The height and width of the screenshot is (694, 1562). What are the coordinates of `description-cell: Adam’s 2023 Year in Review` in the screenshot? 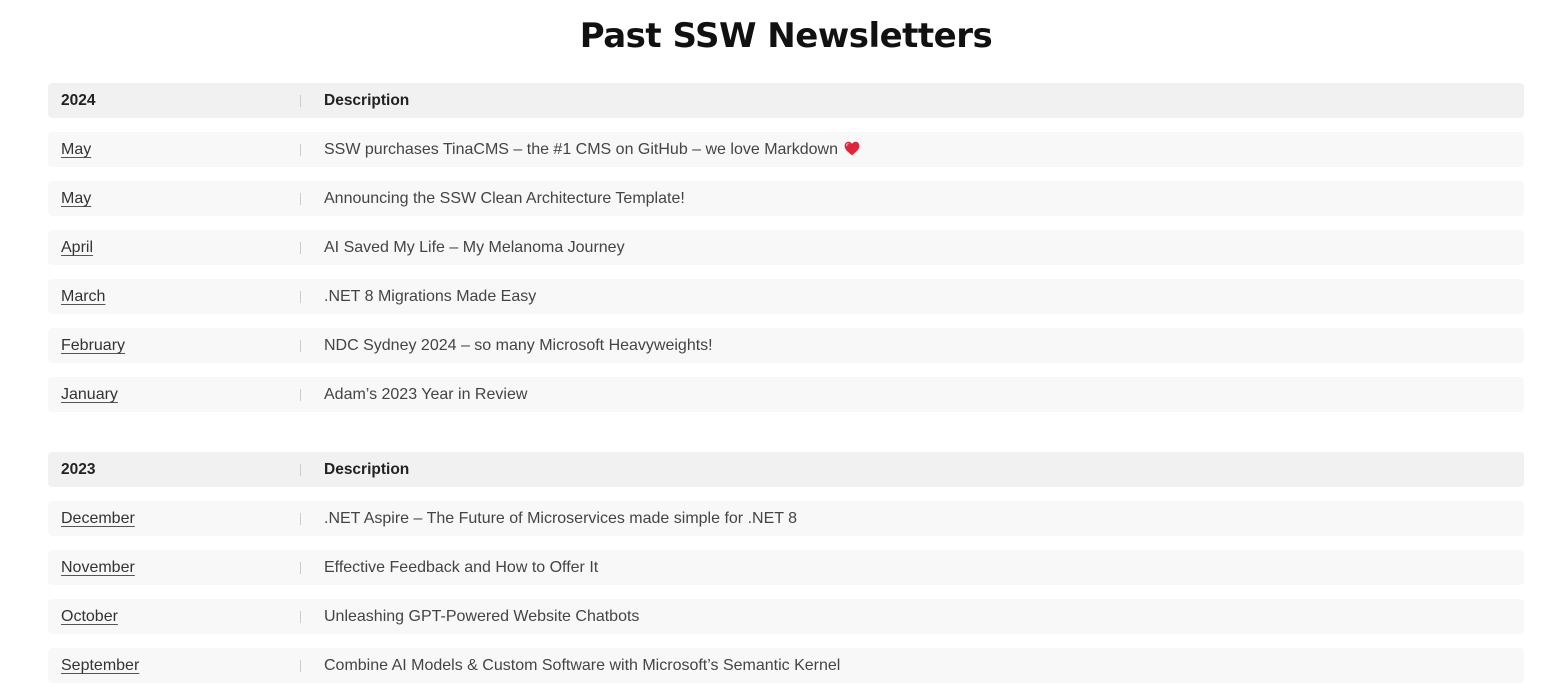 It's located at (426, 394).